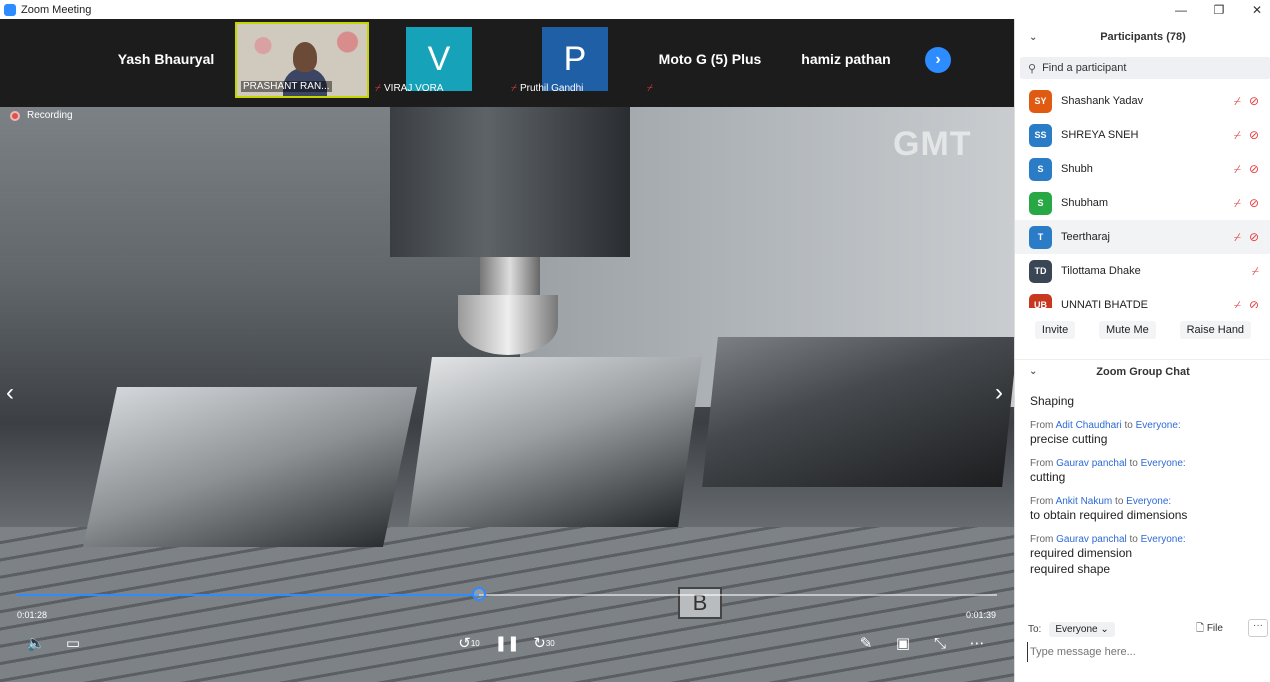 Image resolution: width=1270 pixels, height=682 pixels. Describe the element at coordinates (73, 643) in the screenshot. I see `captions-icon: ▭` at that location.